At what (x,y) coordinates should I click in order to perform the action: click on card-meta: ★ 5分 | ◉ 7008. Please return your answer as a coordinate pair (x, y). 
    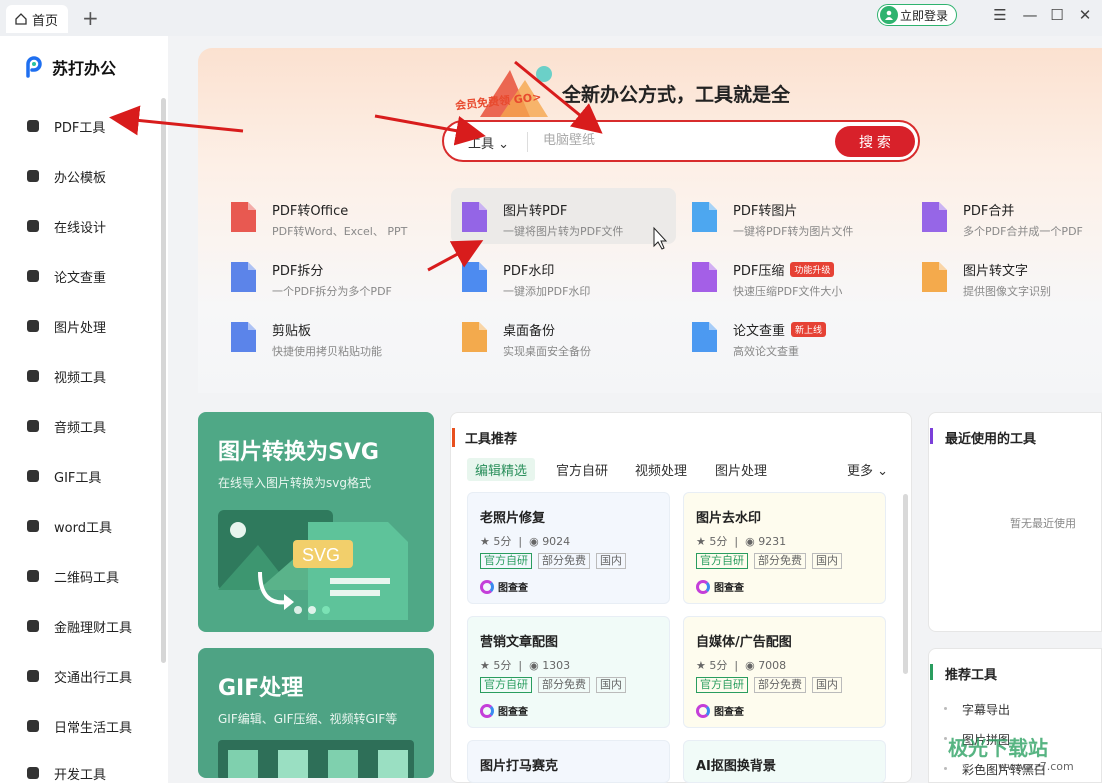
    Looking at the image, I should click on (741, 665).